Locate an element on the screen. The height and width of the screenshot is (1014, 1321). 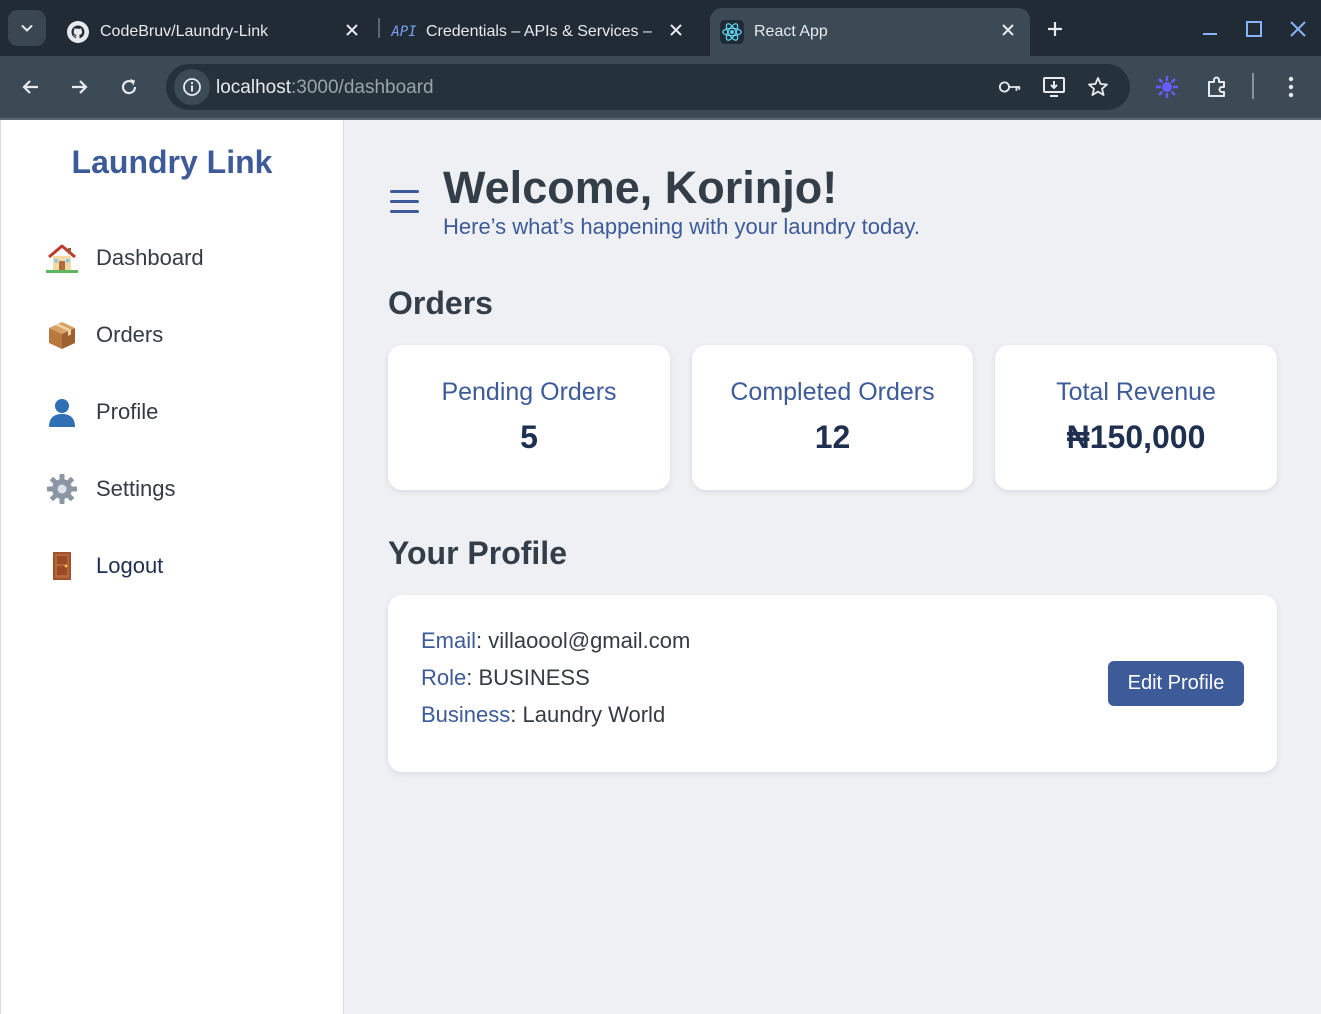
browser-toolbar: localhost:3000/dashboard is located at coordinates (660, 87).